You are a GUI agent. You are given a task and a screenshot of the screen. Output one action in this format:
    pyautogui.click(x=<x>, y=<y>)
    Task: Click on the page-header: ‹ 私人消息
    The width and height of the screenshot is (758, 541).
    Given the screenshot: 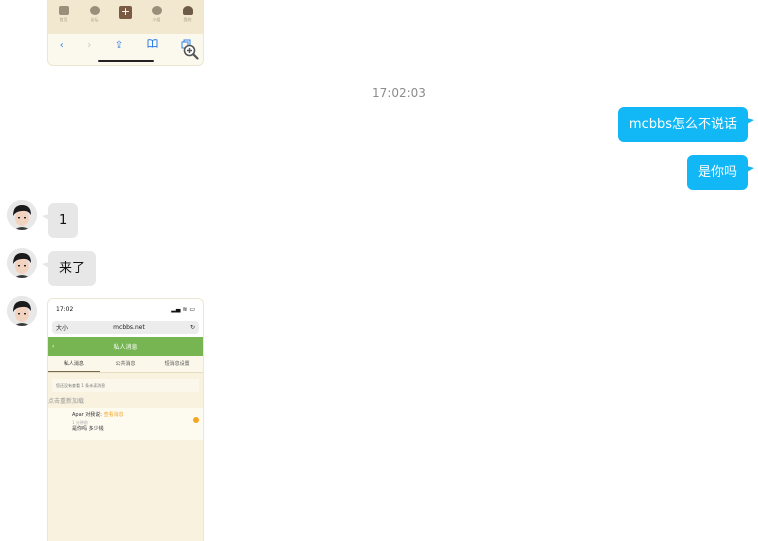 What is the action you would take?
    pyautogui.click(x=125, y=346)
    